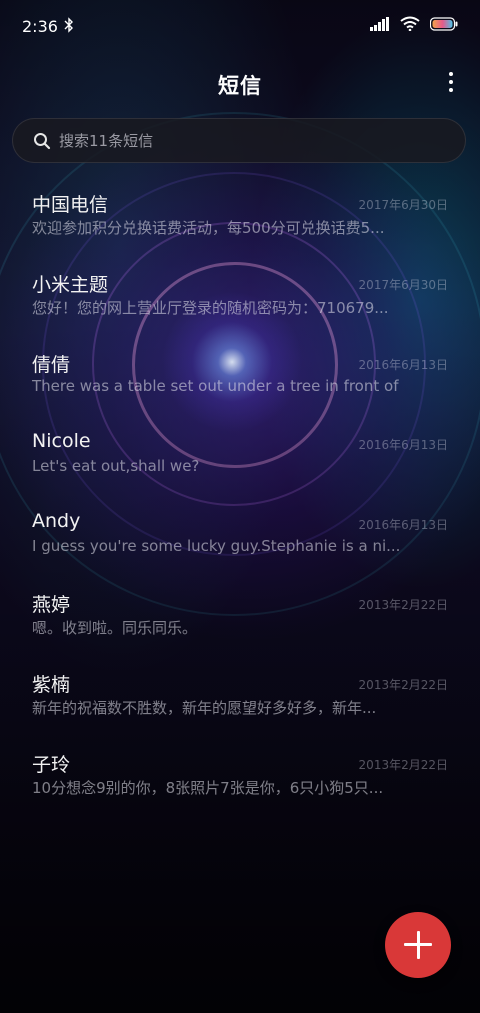 This screenshot has height=1013, width=480. What do you see at coordinates (51, 365) in the screenshot?
I see `contact-name: 倩倩` at bounding box center [51, 365].